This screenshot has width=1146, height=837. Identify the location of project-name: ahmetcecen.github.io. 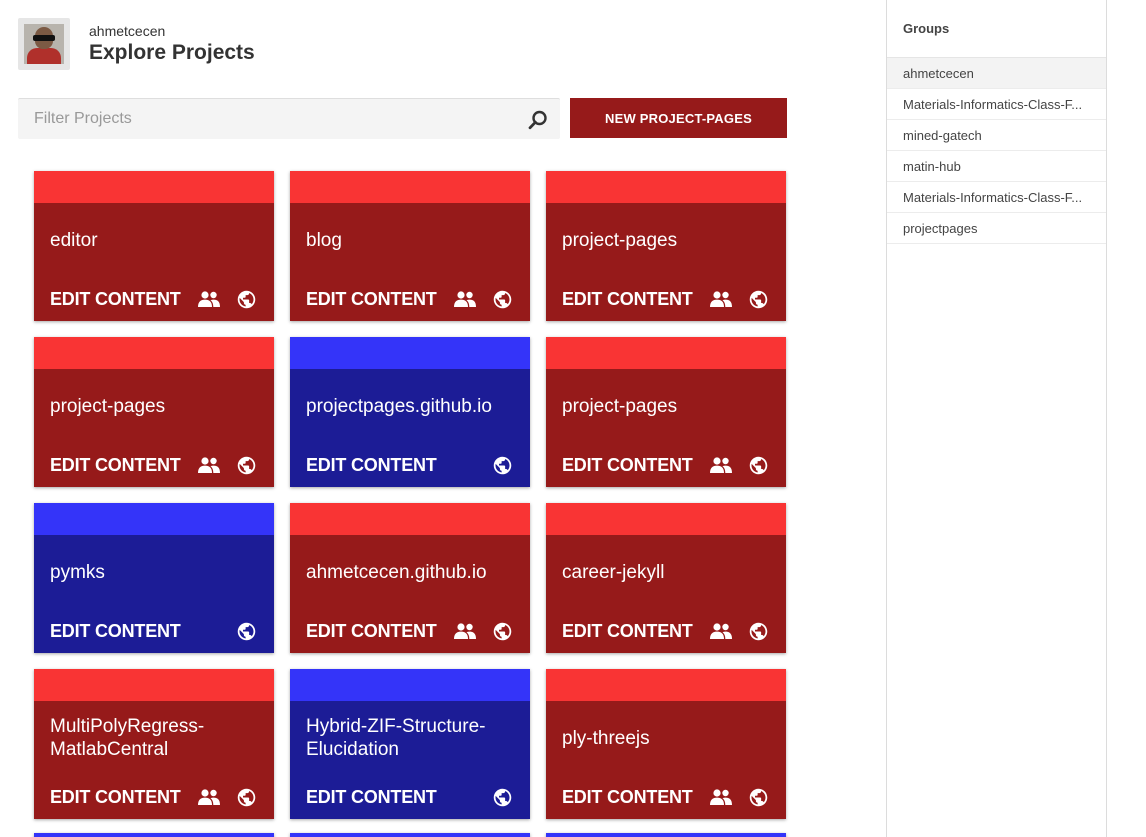
(412, 572).